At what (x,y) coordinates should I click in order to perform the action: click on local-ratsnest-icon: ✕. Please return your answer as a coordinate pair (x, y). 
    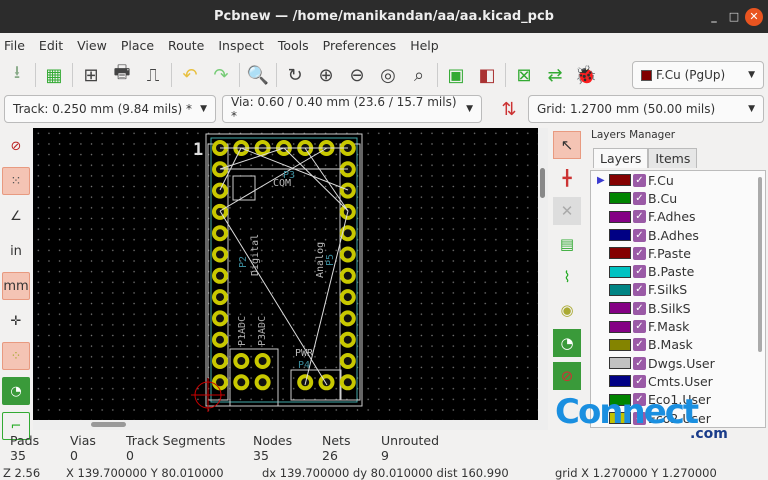
    Looking at the image, I should click on (567, 211).